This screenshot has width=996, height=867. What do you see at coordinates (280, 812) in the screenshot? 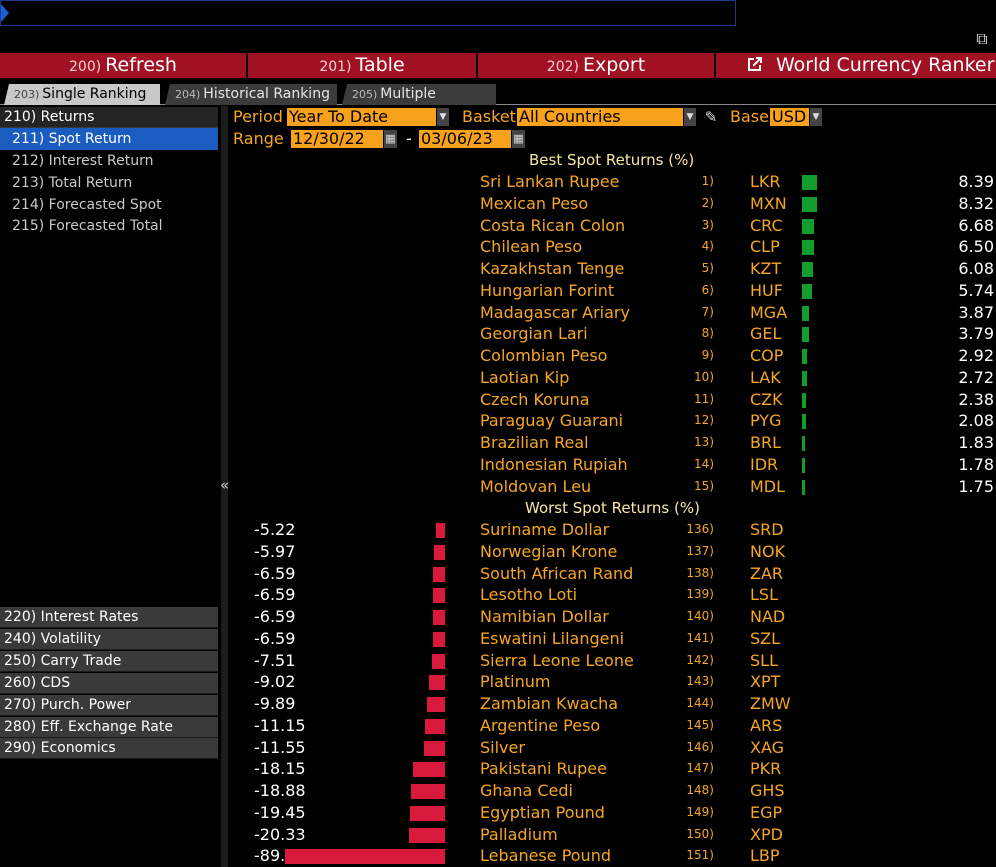
I see `return-value: -19.45` at bounding box center [280, 812].